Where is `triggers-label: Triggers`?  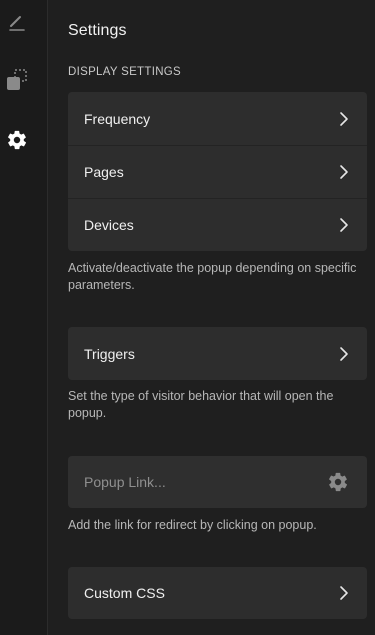
triggers-label: Triggers is located at coordinates (109, 353).